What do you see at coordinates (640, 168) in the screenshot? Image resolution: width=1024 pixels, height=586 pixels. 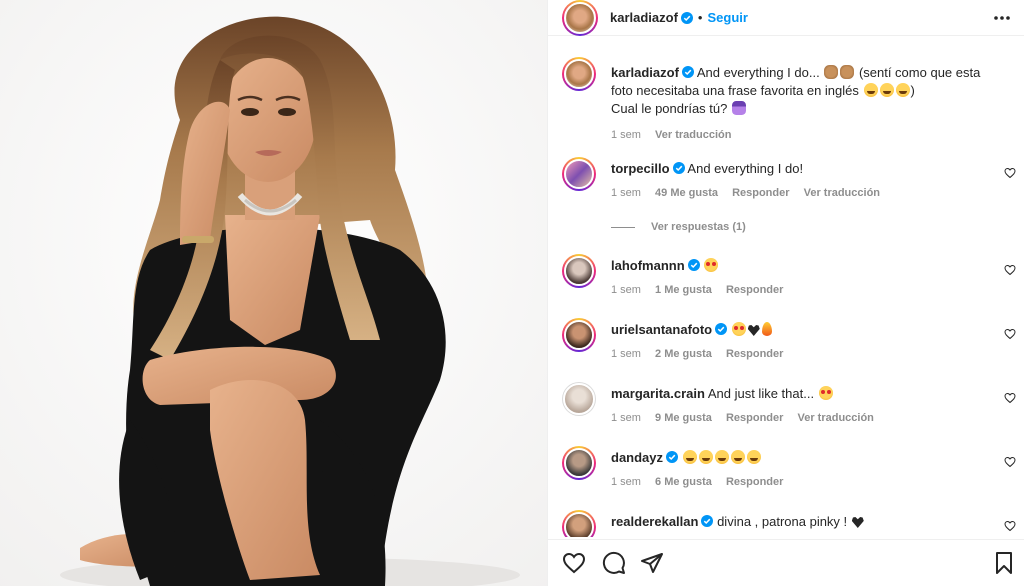 I see `comment-username: torpecillo` at bounding box center [640, 168].